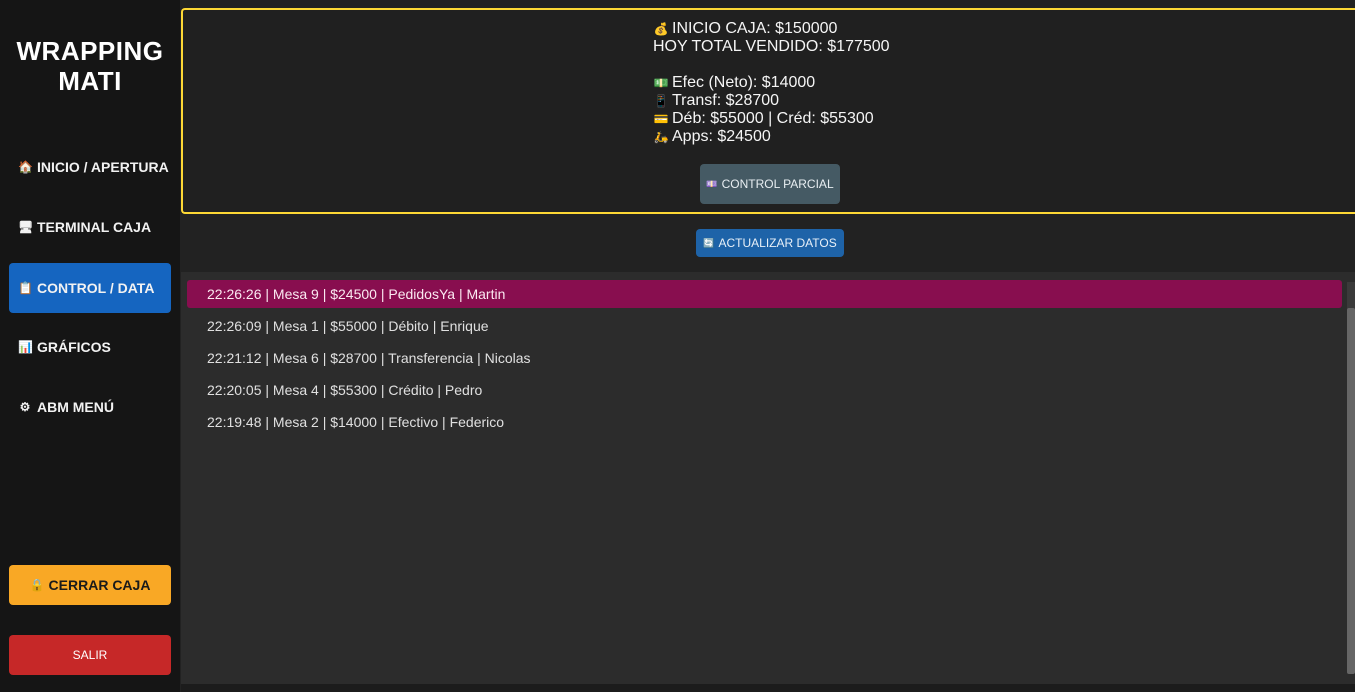  What do you see at coordinates (709, 242) in the screenshot?
I see `refresh-icon: 🔄` at bounding box center [709, 242].